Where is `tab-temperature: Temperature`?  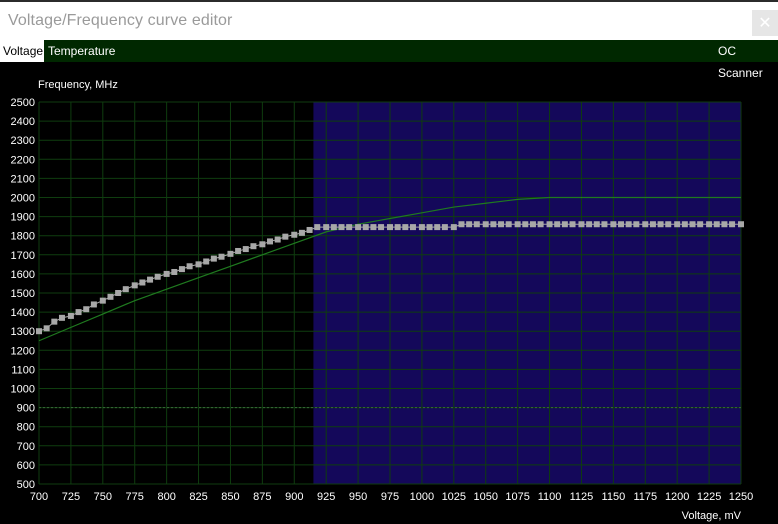
tab-temperature: Temperature is located at coordinates (81, 51).